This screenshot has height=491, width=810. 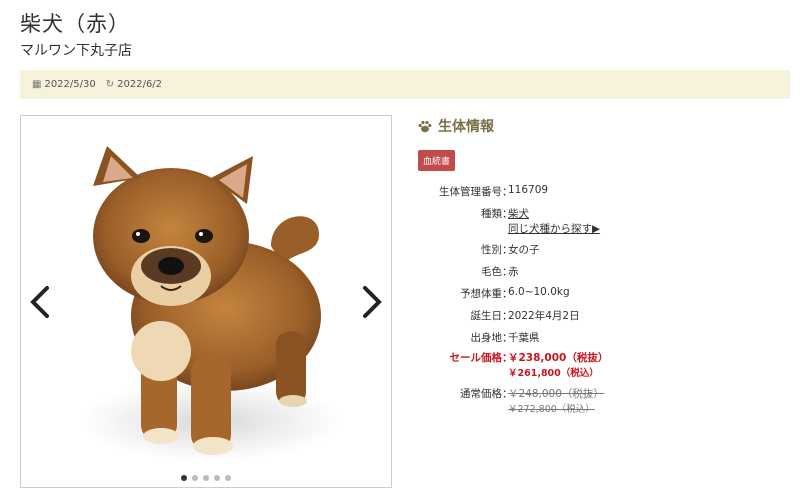 What do you see at coordinates (524, 338) in the screenshot?
I see `field-value: 千葉県` at bounding box center [524, 338].